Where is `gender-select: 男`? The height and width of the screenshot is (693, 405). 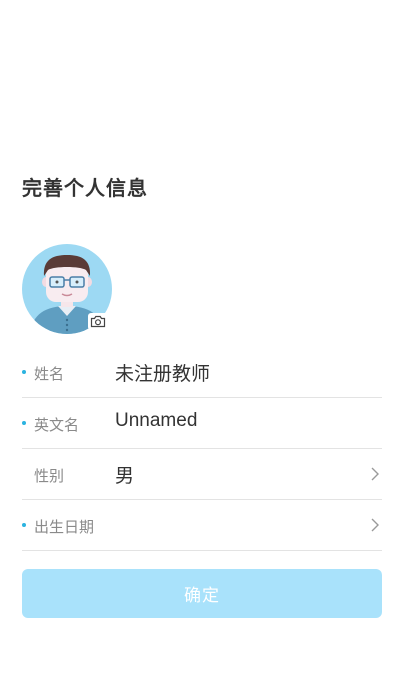 gender-select: 男 is located at coordinates (124, 474).